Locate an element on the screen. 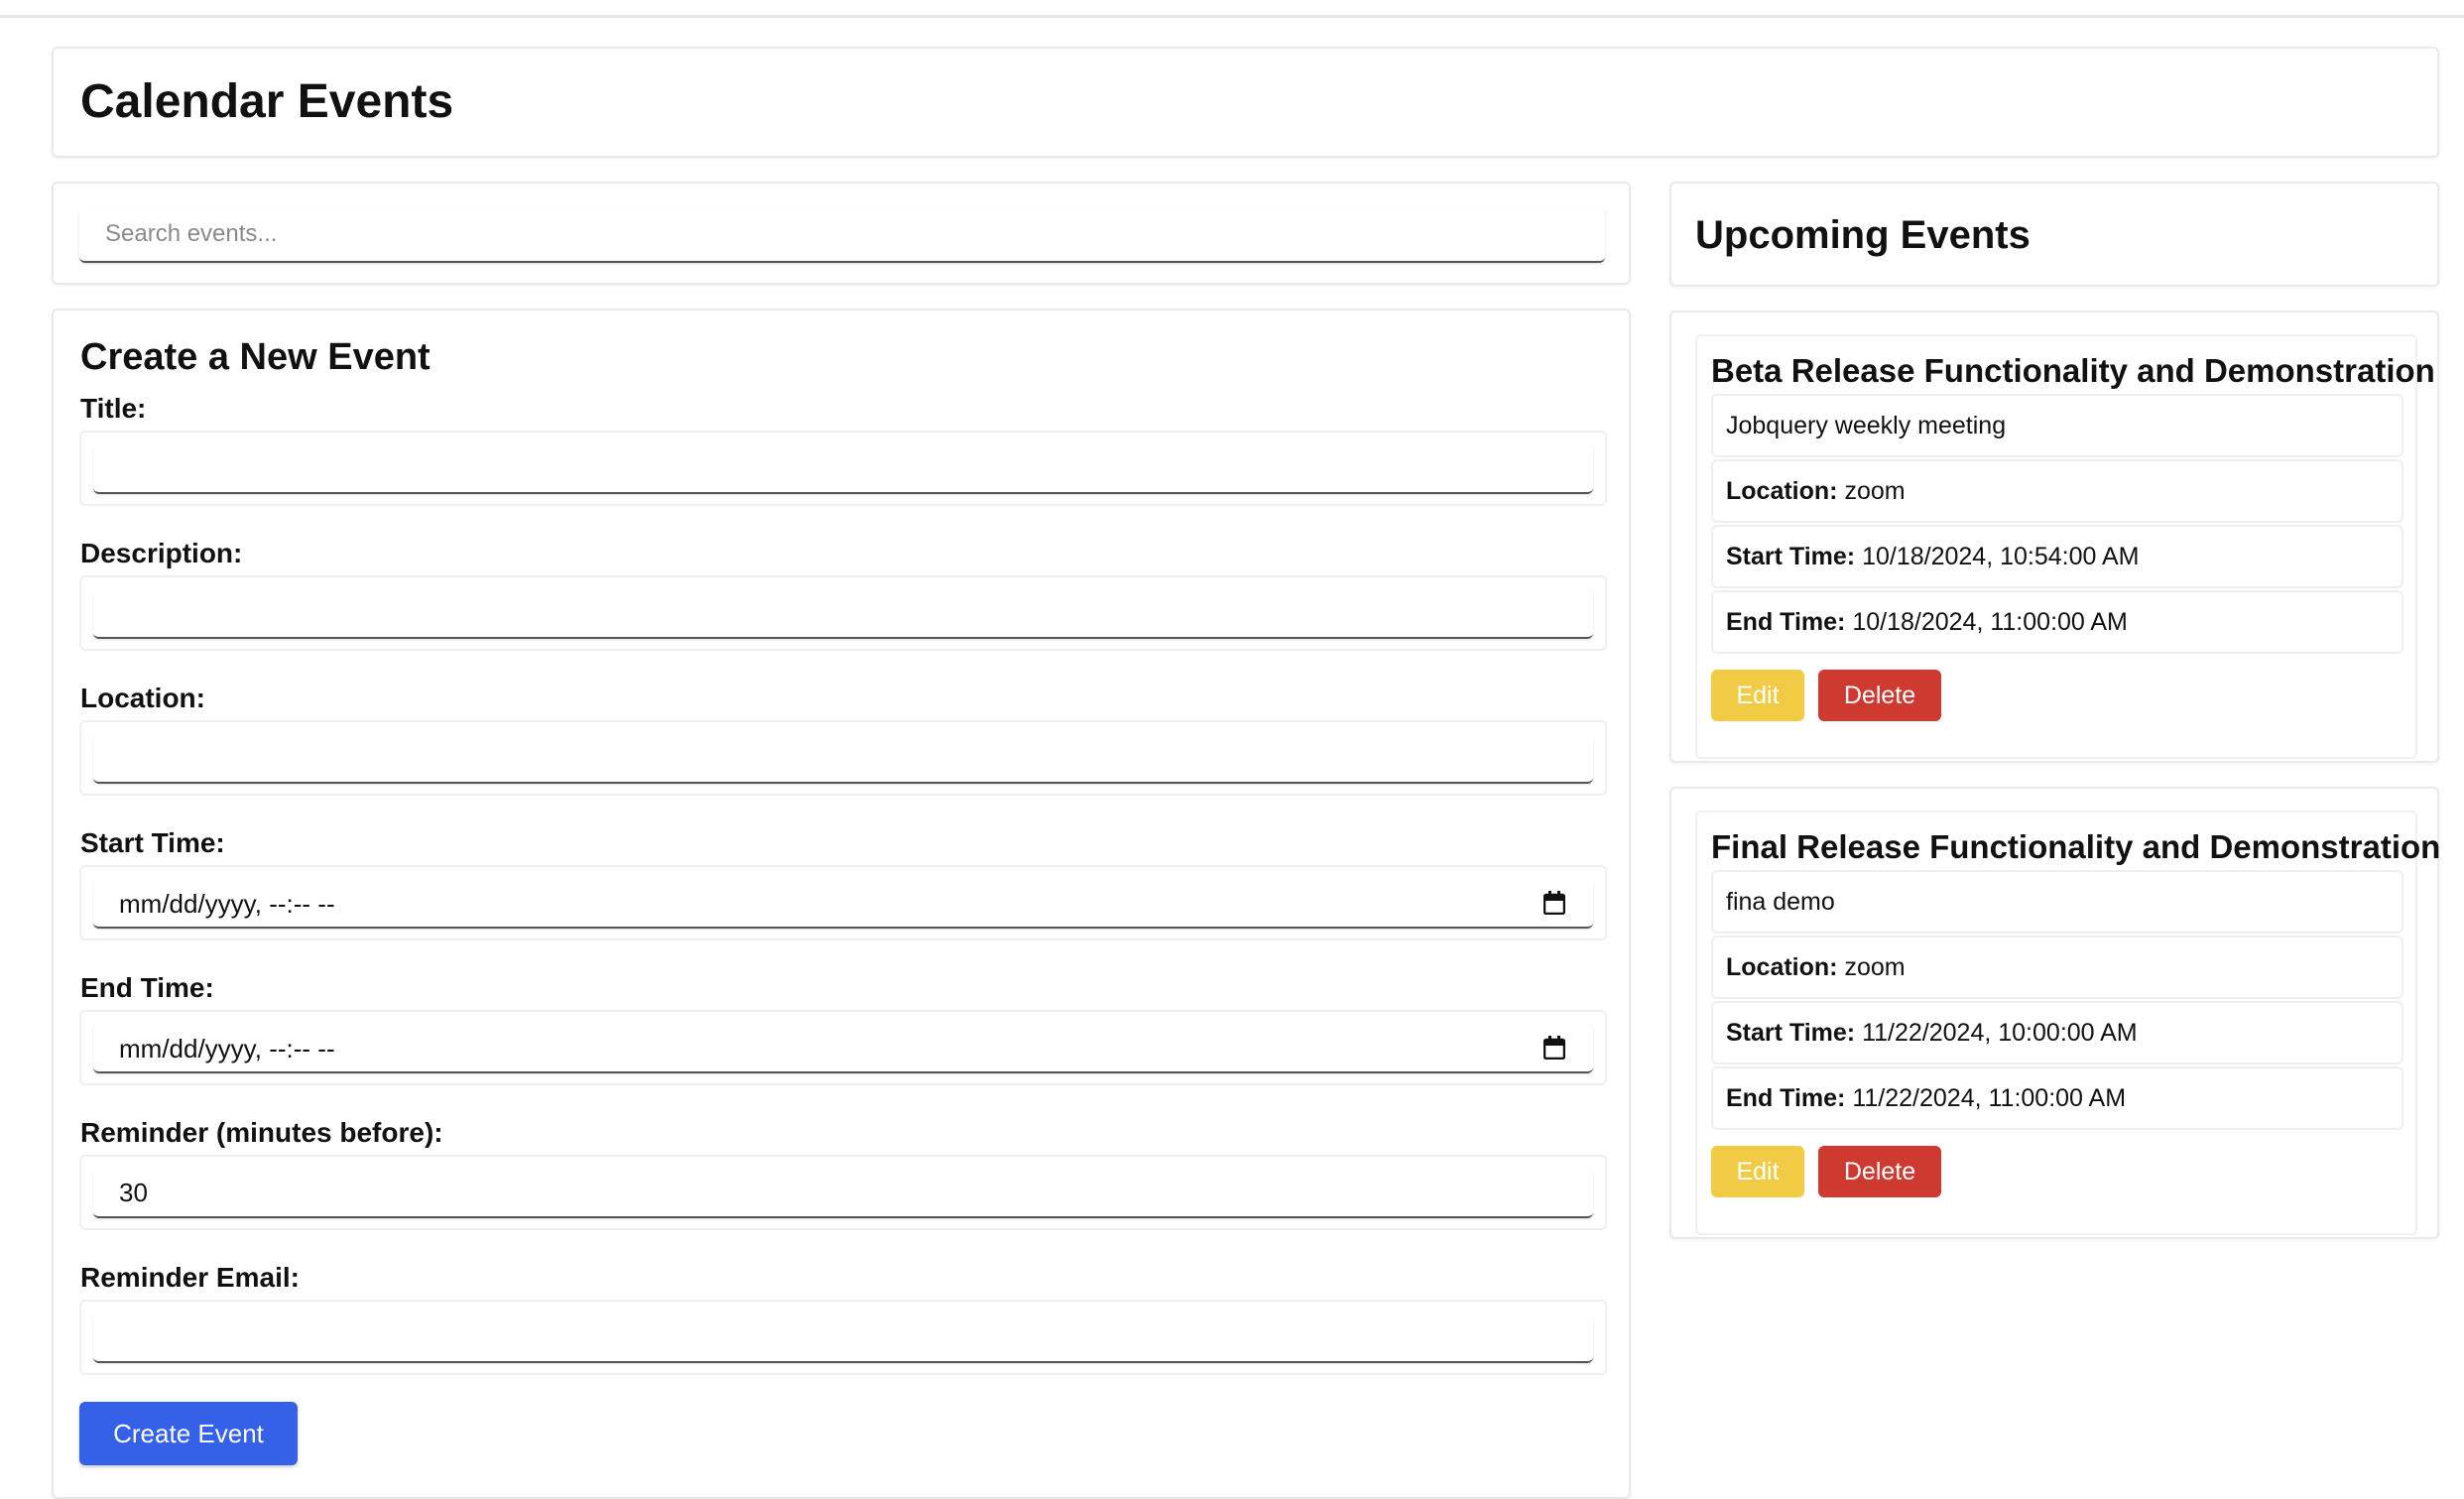 The width and height of the screenshot is (2464, 1499). end-time-field-box: mm/dd/yyyy, --:-- -- is located at coordinates (843, 1047).